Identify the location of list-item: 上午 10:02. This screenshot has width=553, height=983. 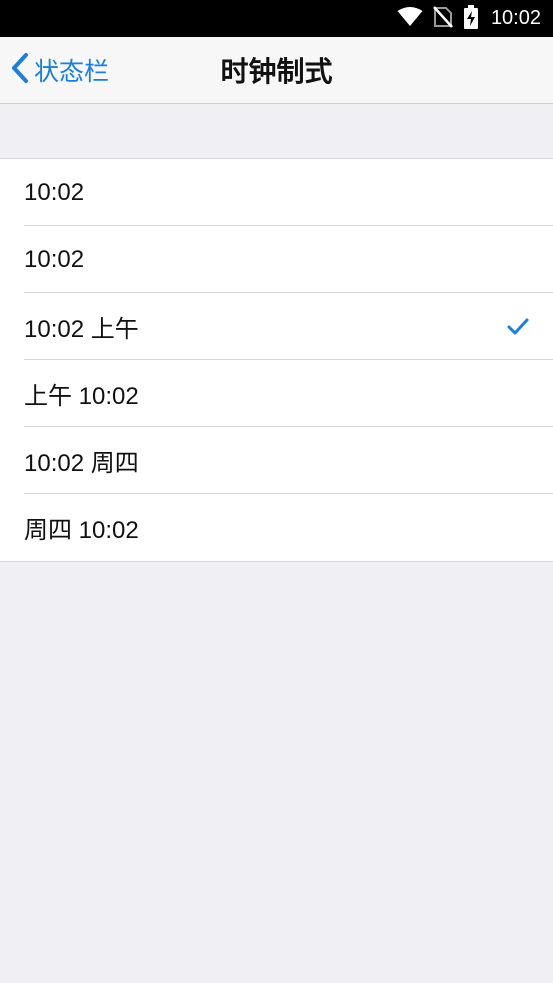
(276, 393).